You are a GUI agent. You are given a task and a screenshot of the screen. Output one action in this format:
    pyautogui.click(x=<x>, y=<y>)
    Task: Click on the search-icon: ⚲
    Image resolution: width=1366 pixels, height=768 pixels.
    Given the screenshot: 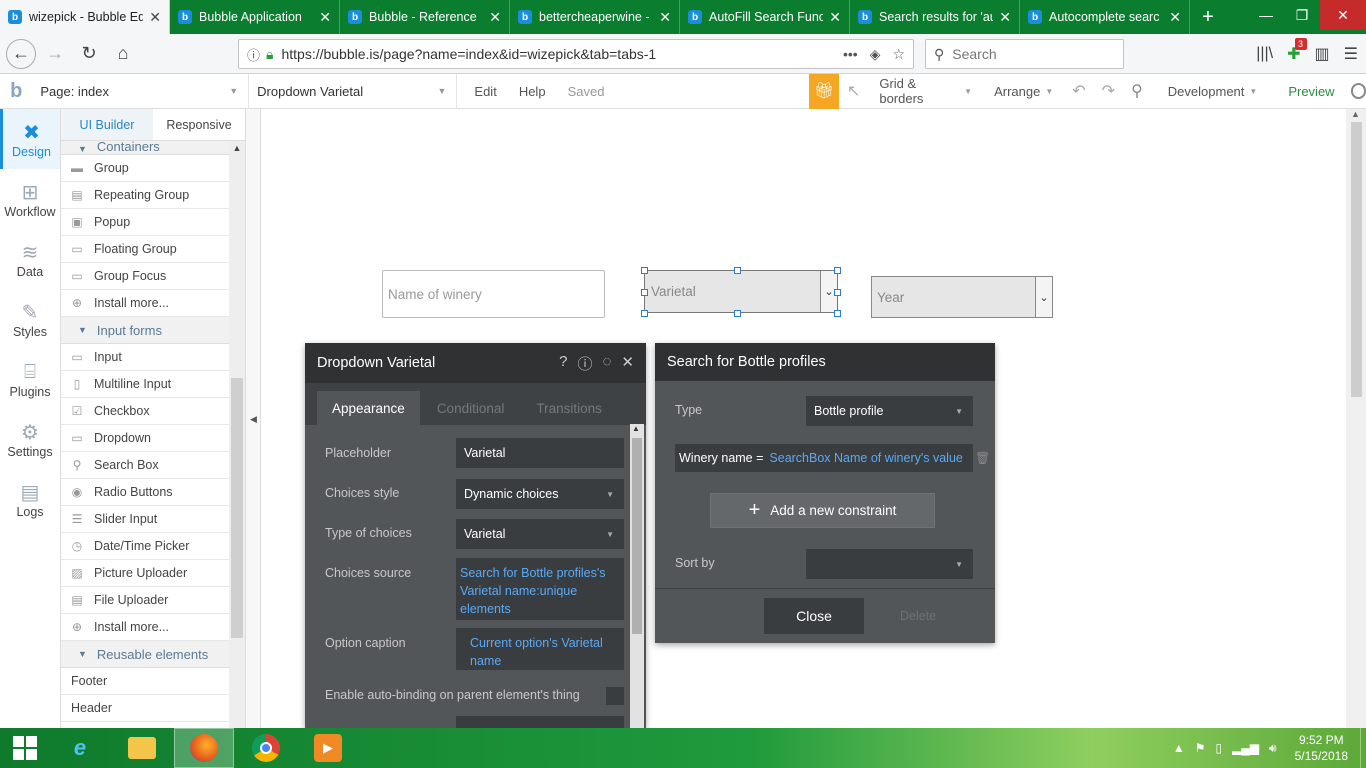 What is the action you would take?
    pyautogui.click(x=1137, y=91)
    